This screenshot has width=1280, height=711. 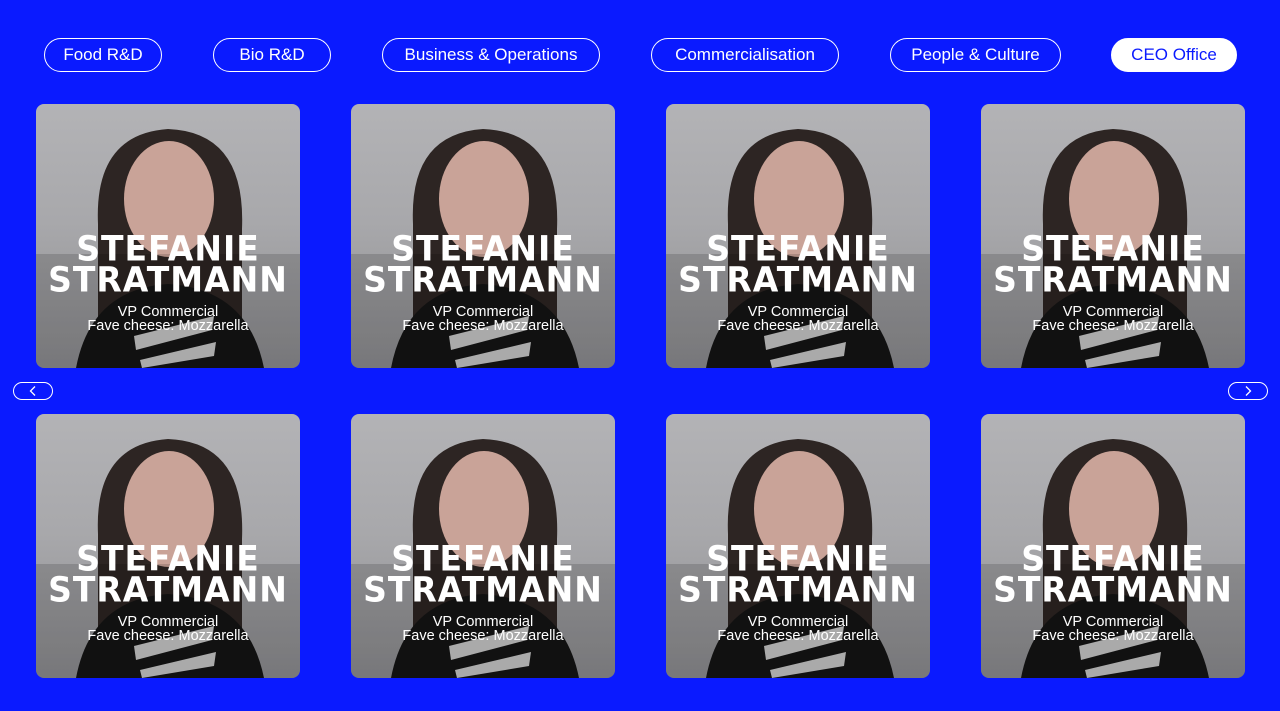 What do you see at coordinates (745, 55) in the screenshot?
I see `tab-commercialisation: Commercialisation` at bounding box center [745, 55].